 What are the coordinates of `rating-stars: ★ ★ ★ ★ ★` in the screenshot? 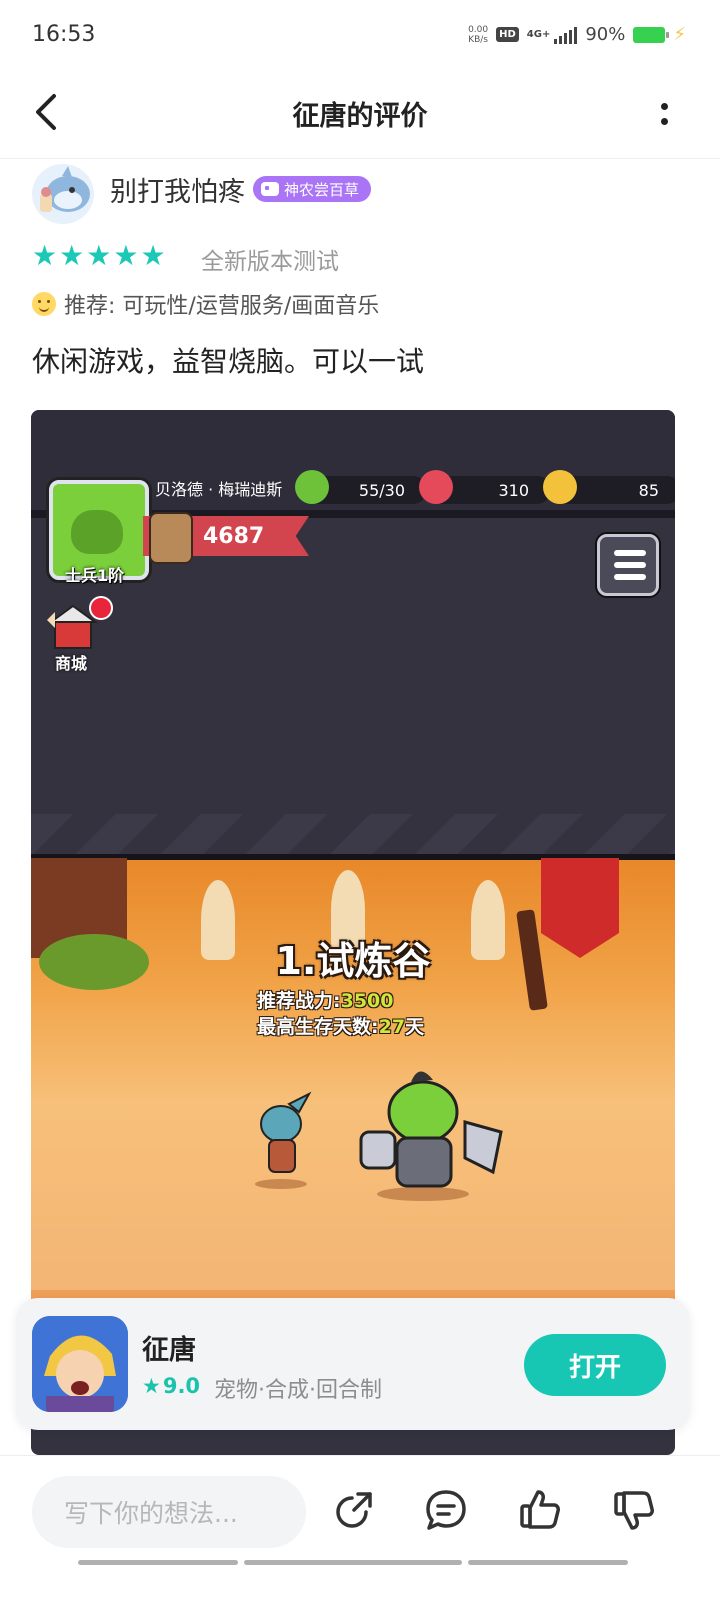 It's located at (99, 256).